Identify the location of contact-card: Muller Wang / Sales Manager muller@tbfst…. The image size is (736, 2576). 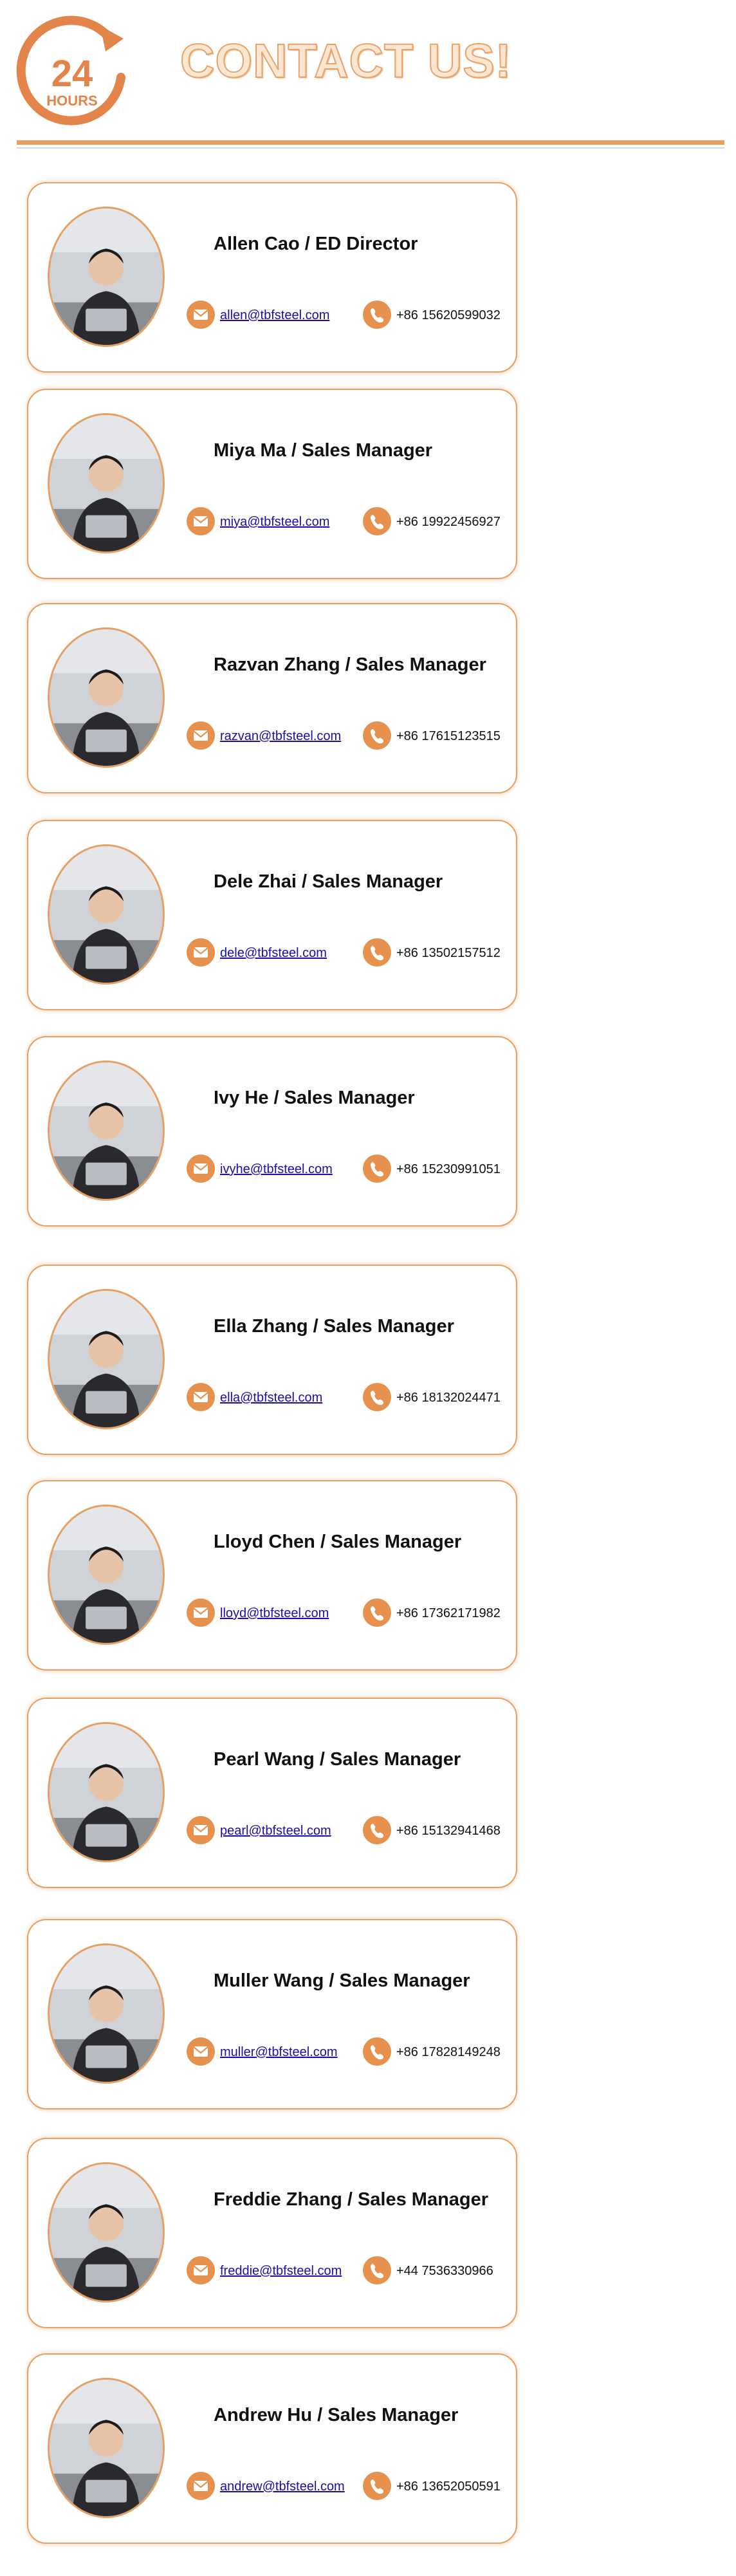
(272, 2014).